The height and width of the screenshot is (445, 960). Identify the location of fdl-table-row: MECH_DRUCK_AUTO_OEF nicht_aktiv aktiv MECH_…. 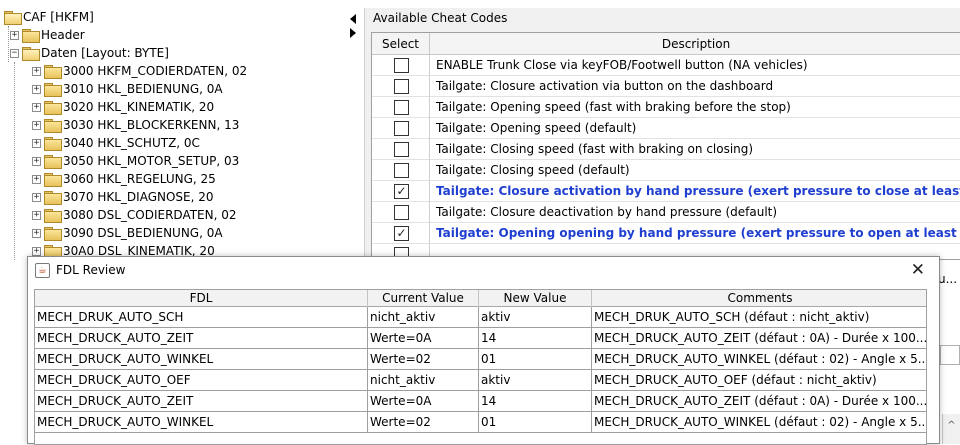
(480, 380).